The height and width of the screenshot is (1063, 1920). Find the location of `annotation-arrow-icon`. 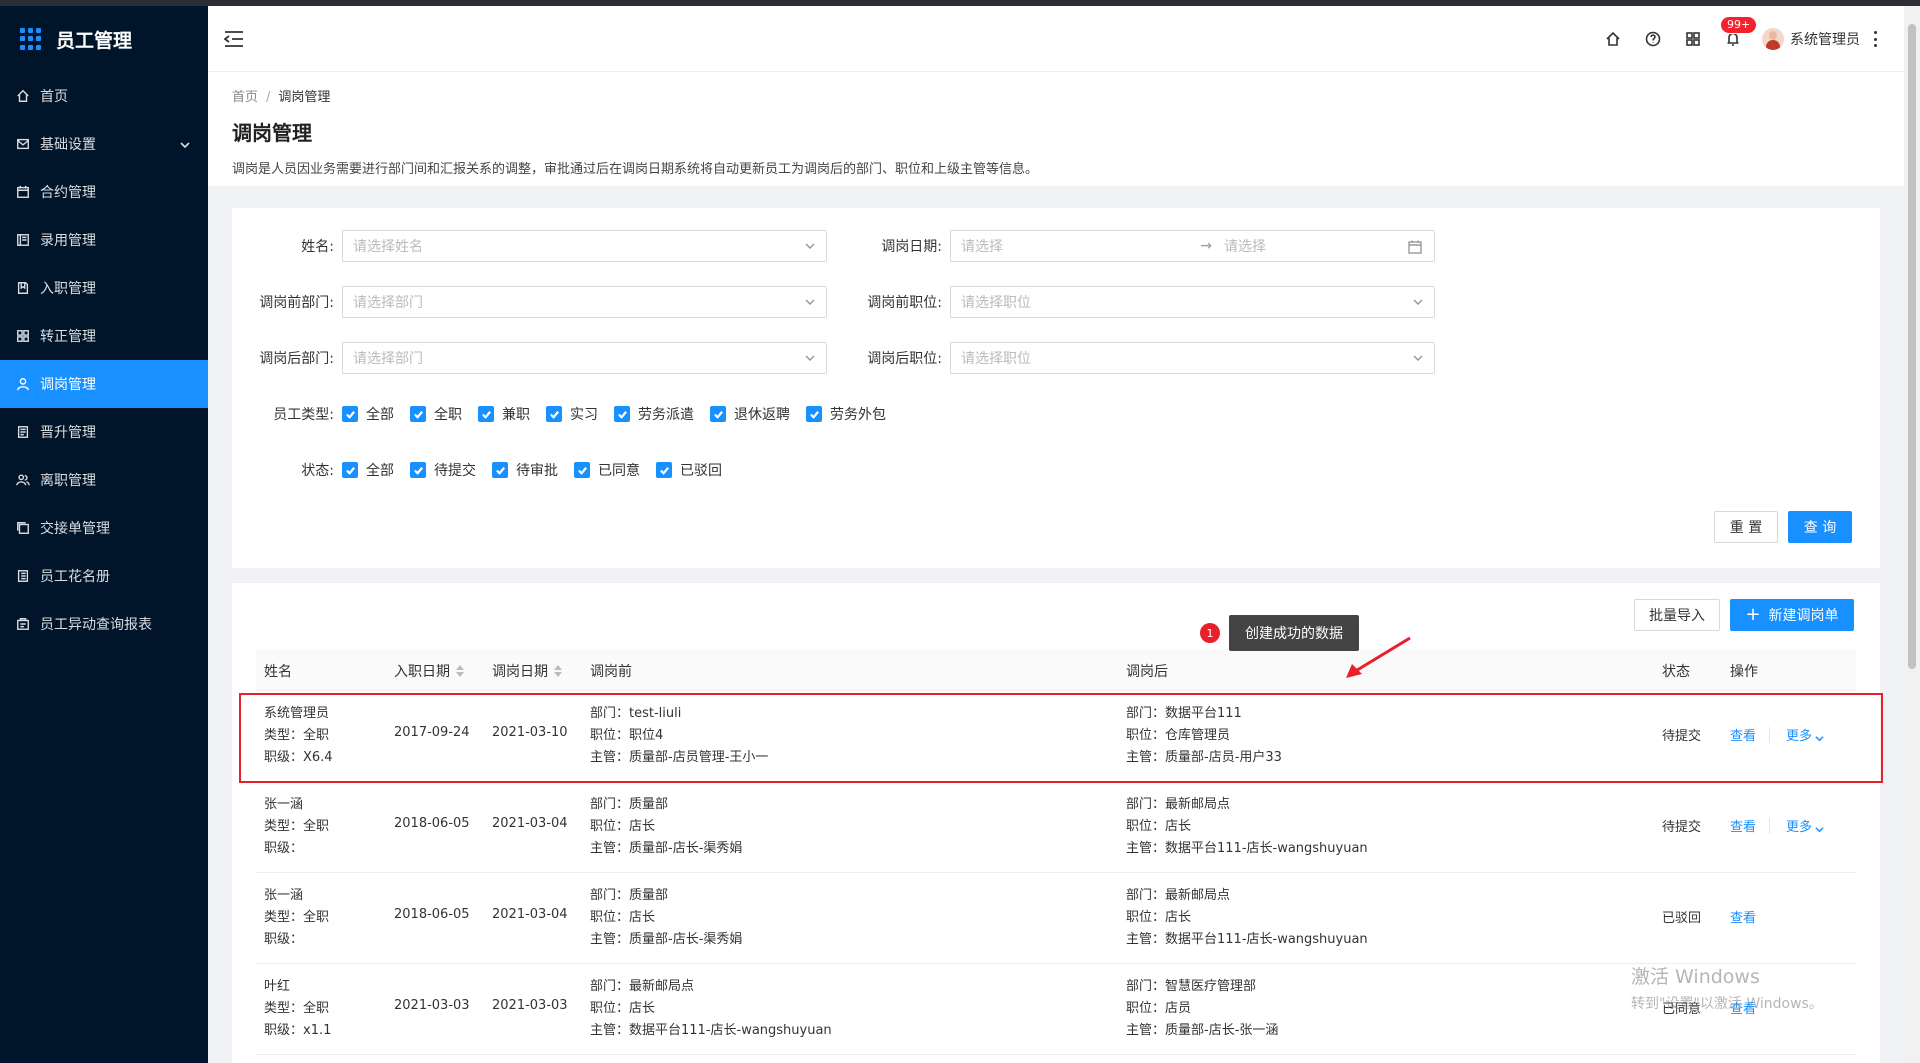

annotation-arrow-icon is located at coordinates (1378, 657).